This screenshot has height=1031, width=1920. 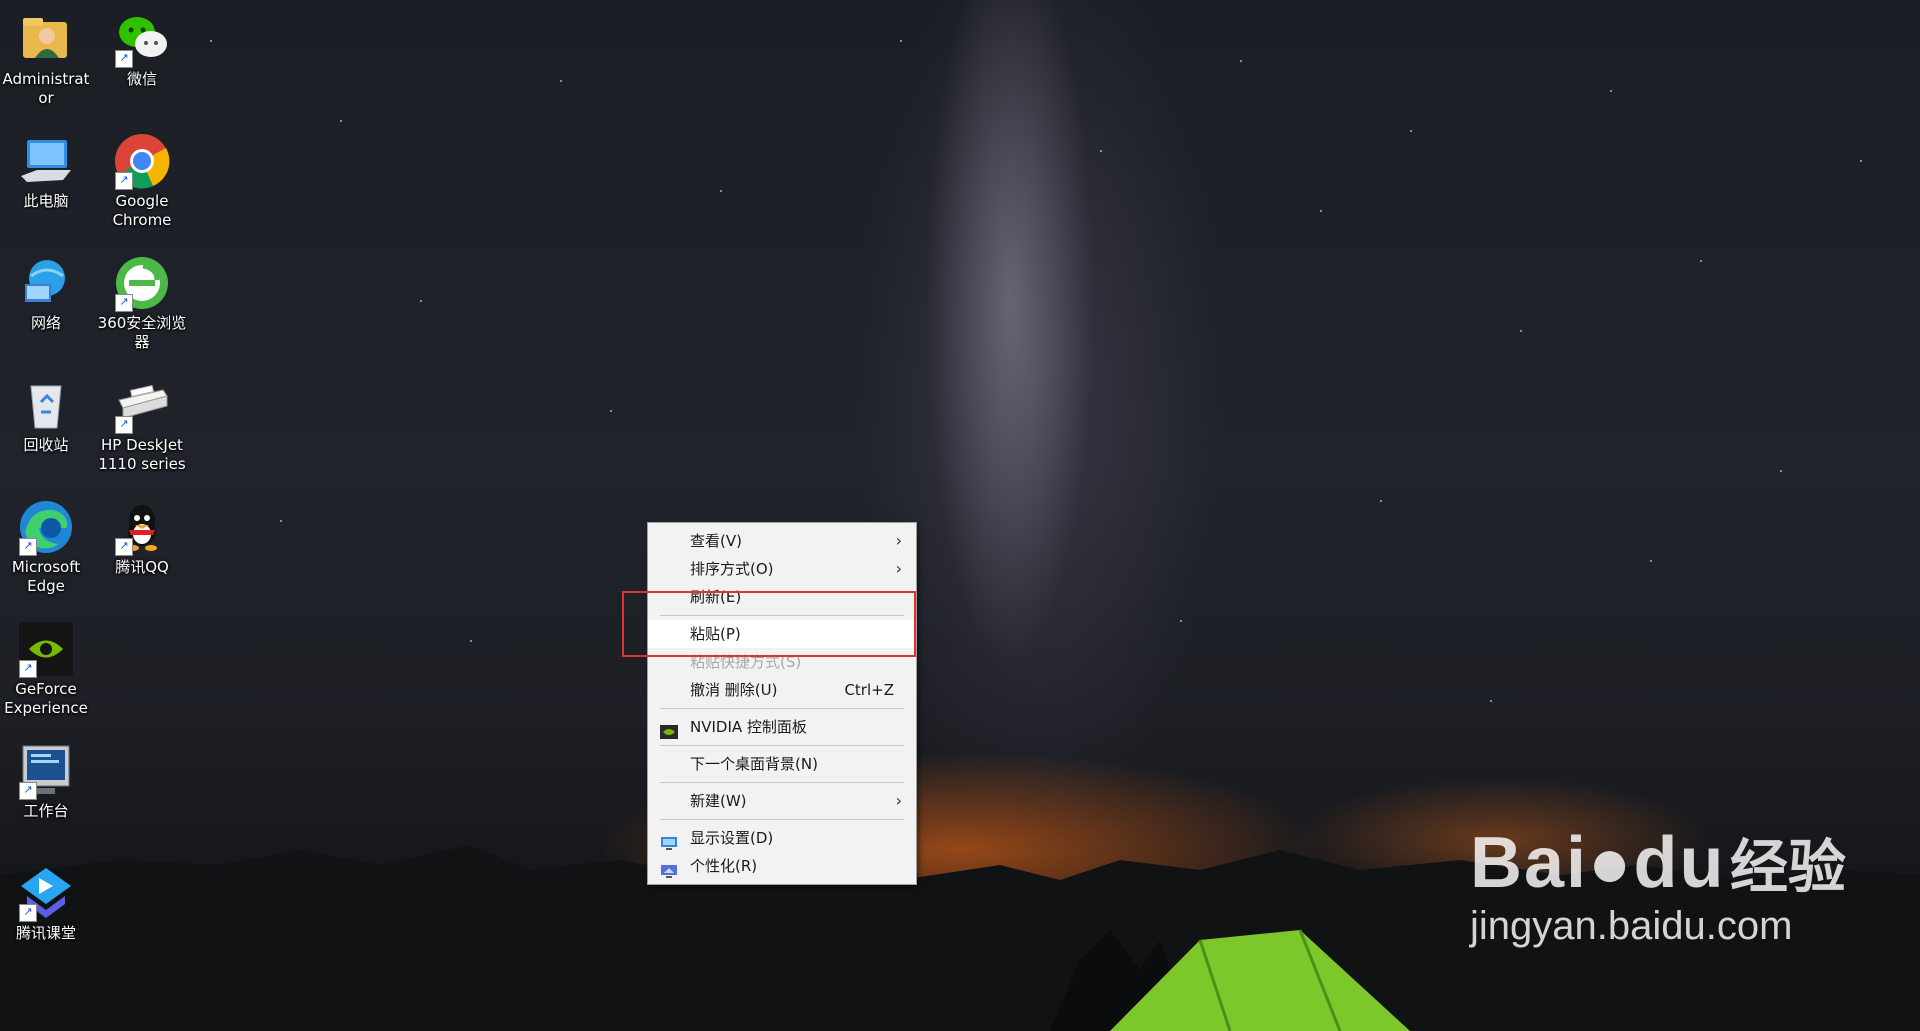 I want to click on tencent-classroom-icon: ↗, so click(x=46, y=893).